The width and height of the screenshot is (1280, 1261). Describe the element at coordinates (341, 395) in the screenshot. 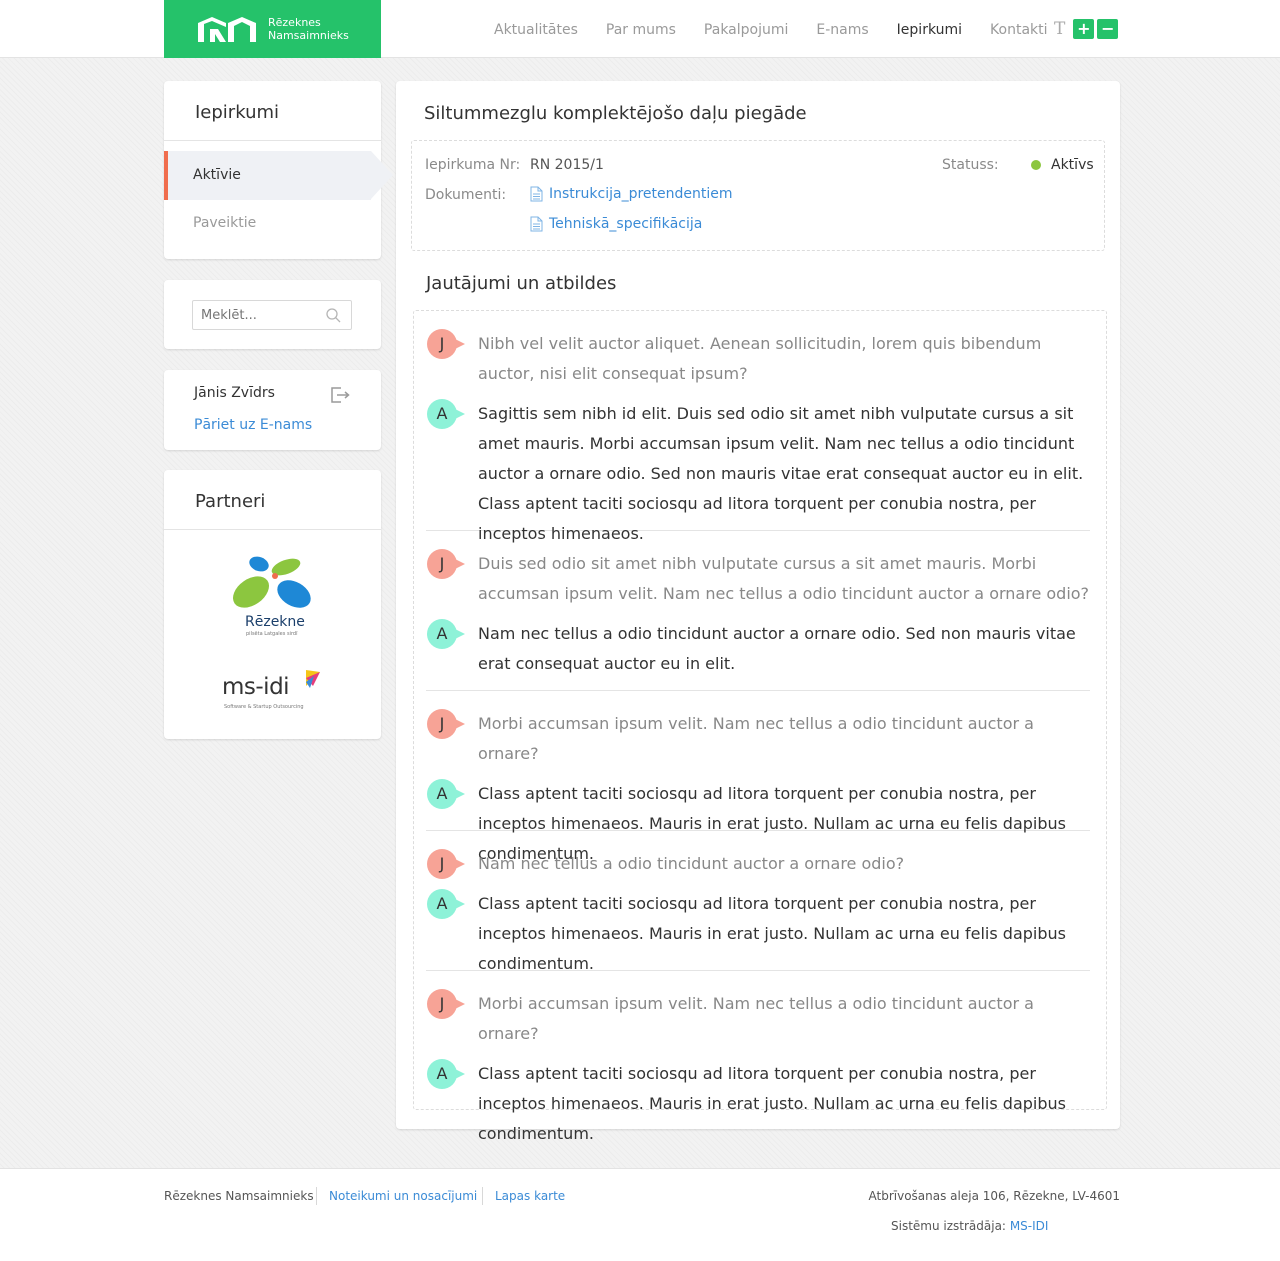

I see `logout-icon` at that location.